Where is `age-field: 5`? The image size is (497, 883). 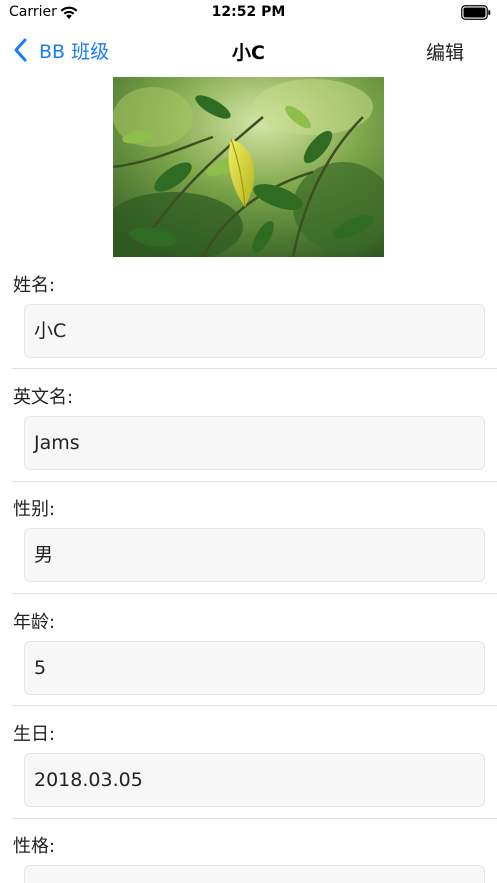
age-field: 5 is located at coordinates (254, 668).